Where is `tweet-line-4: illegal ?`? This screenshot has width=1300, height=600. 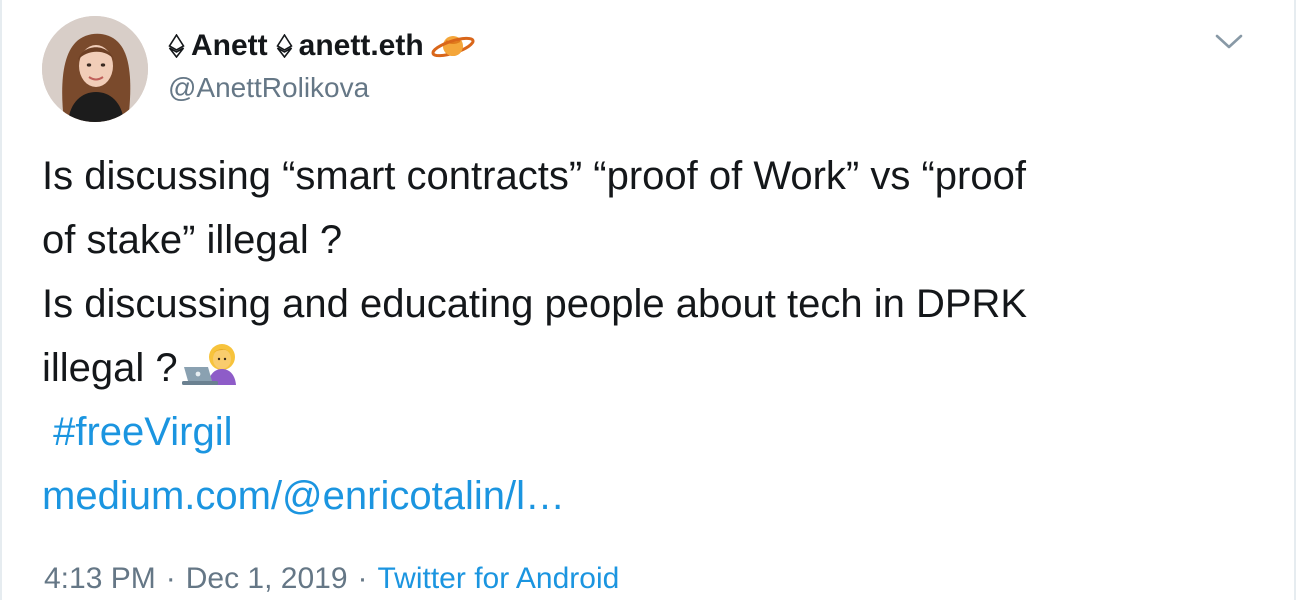 tweet-line-4: illegal ? is located at coordinates (657, 368).